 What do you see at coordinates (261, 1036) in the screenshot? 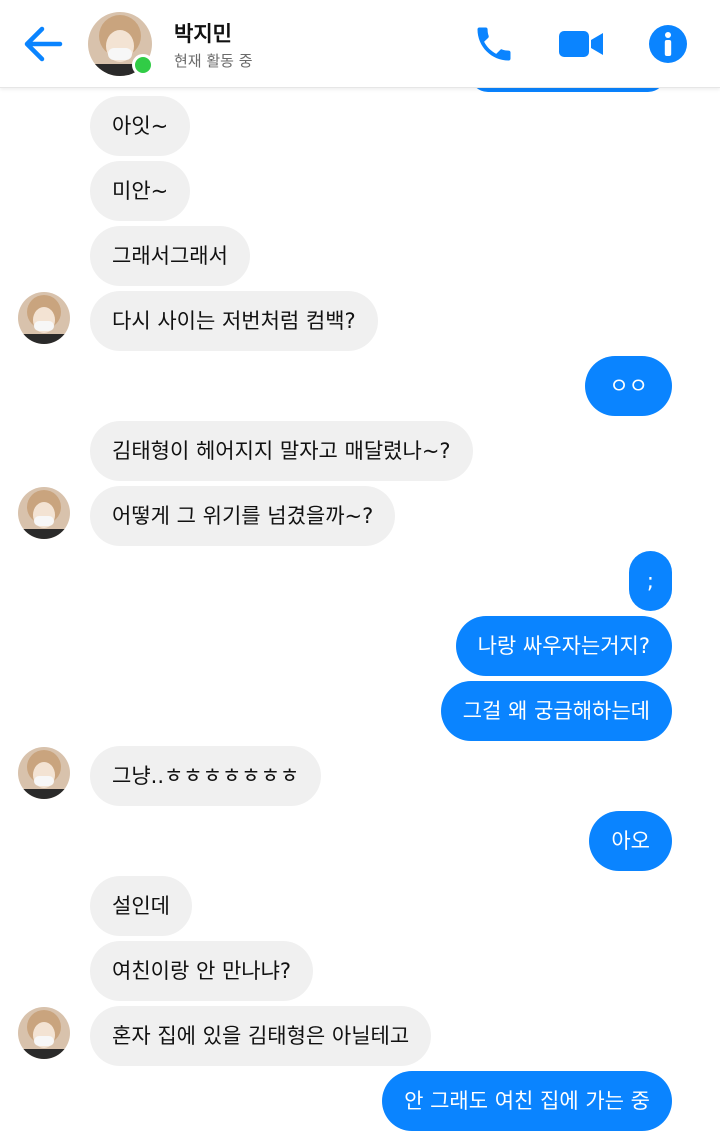
I see `message-incoming: 혼자 집에 있을 김태형은 아닐테고` at bounding box center [261, 1036].